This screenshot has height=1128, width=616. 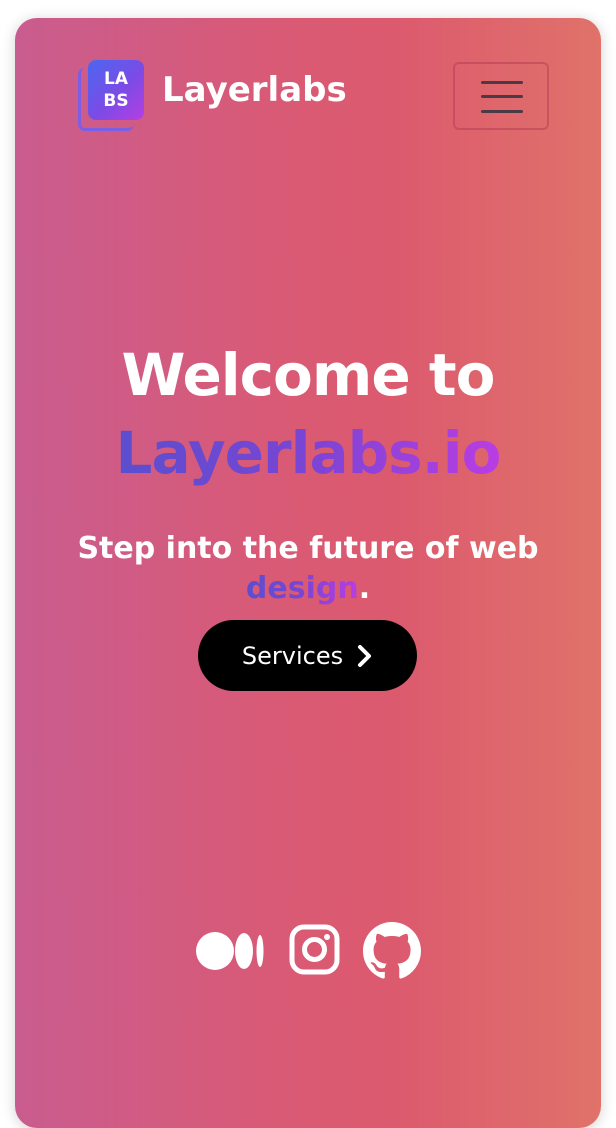 I want to click on logo-badge: LA BS, so click(x=116, y=90).